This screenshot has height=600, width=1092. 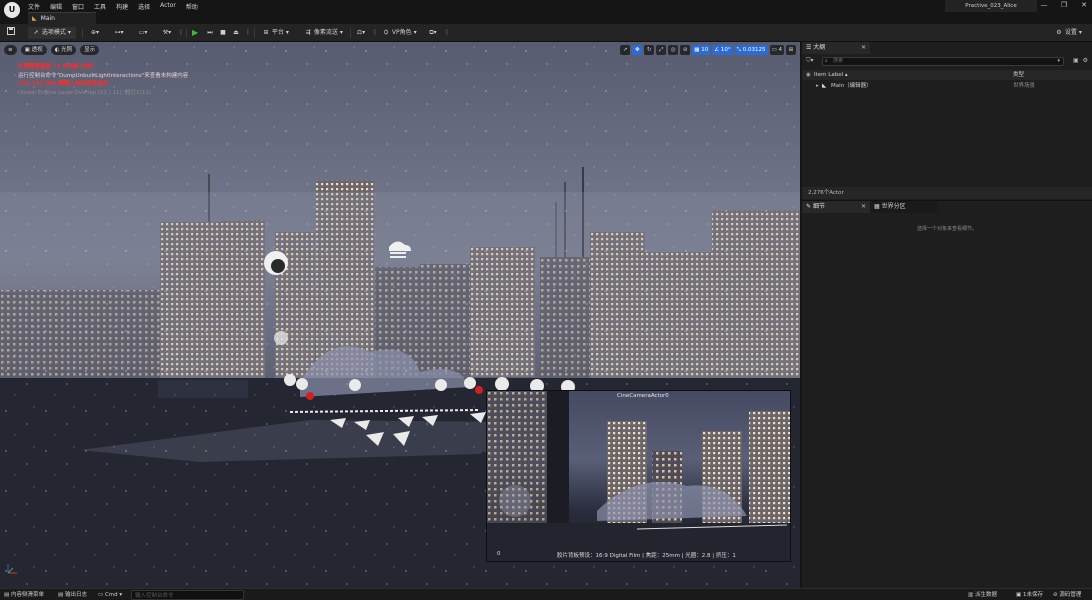 I want to click on cinematics-icon: ▭▾, so click(x=143, y=33).